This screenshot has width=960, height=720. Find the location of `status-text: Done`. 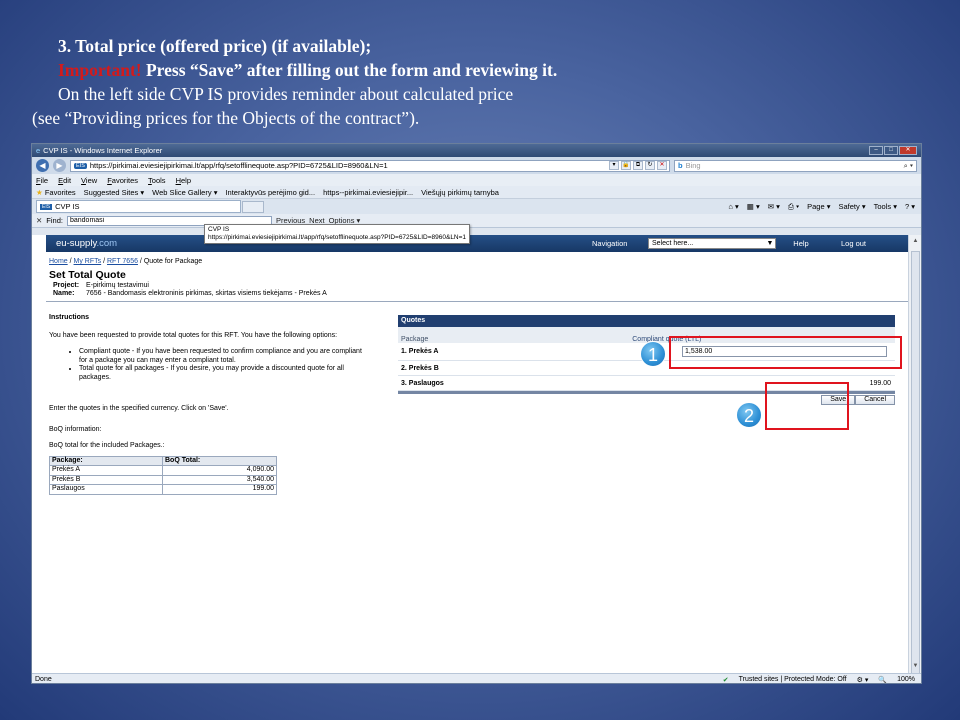

status-text: Done is located at coordinates (43, 679).